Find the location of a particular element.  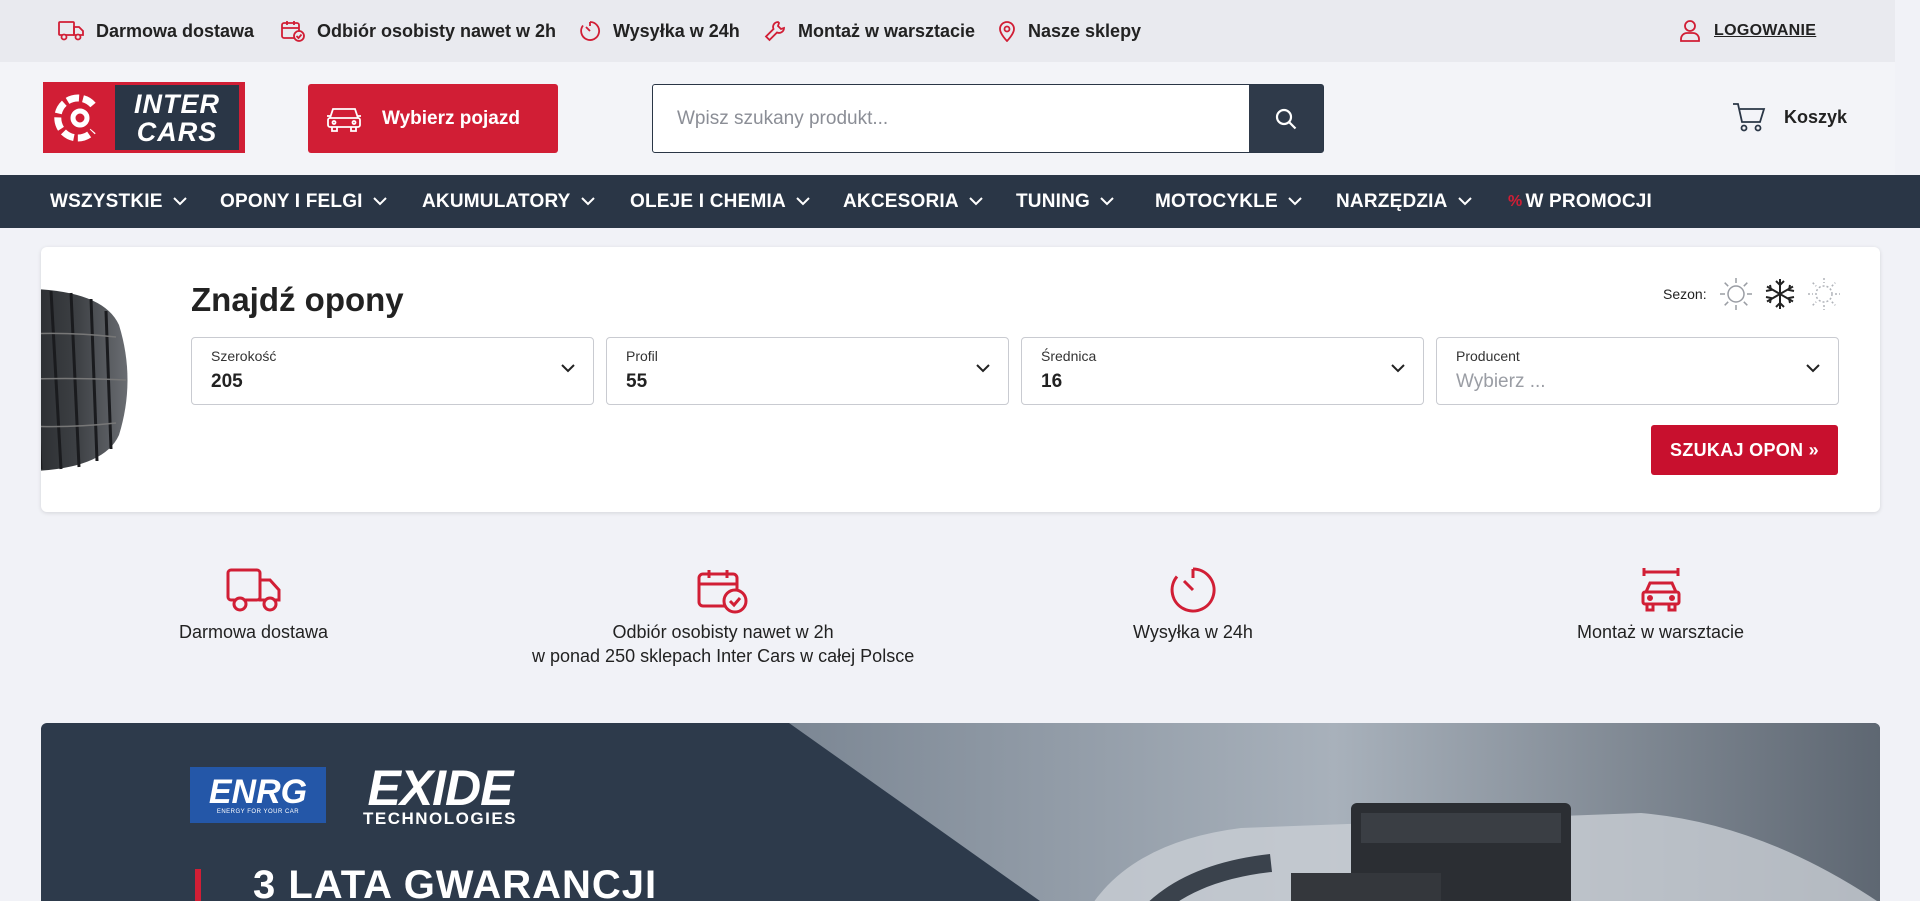

car-lift-icon is located at coordinates (1661, 590).